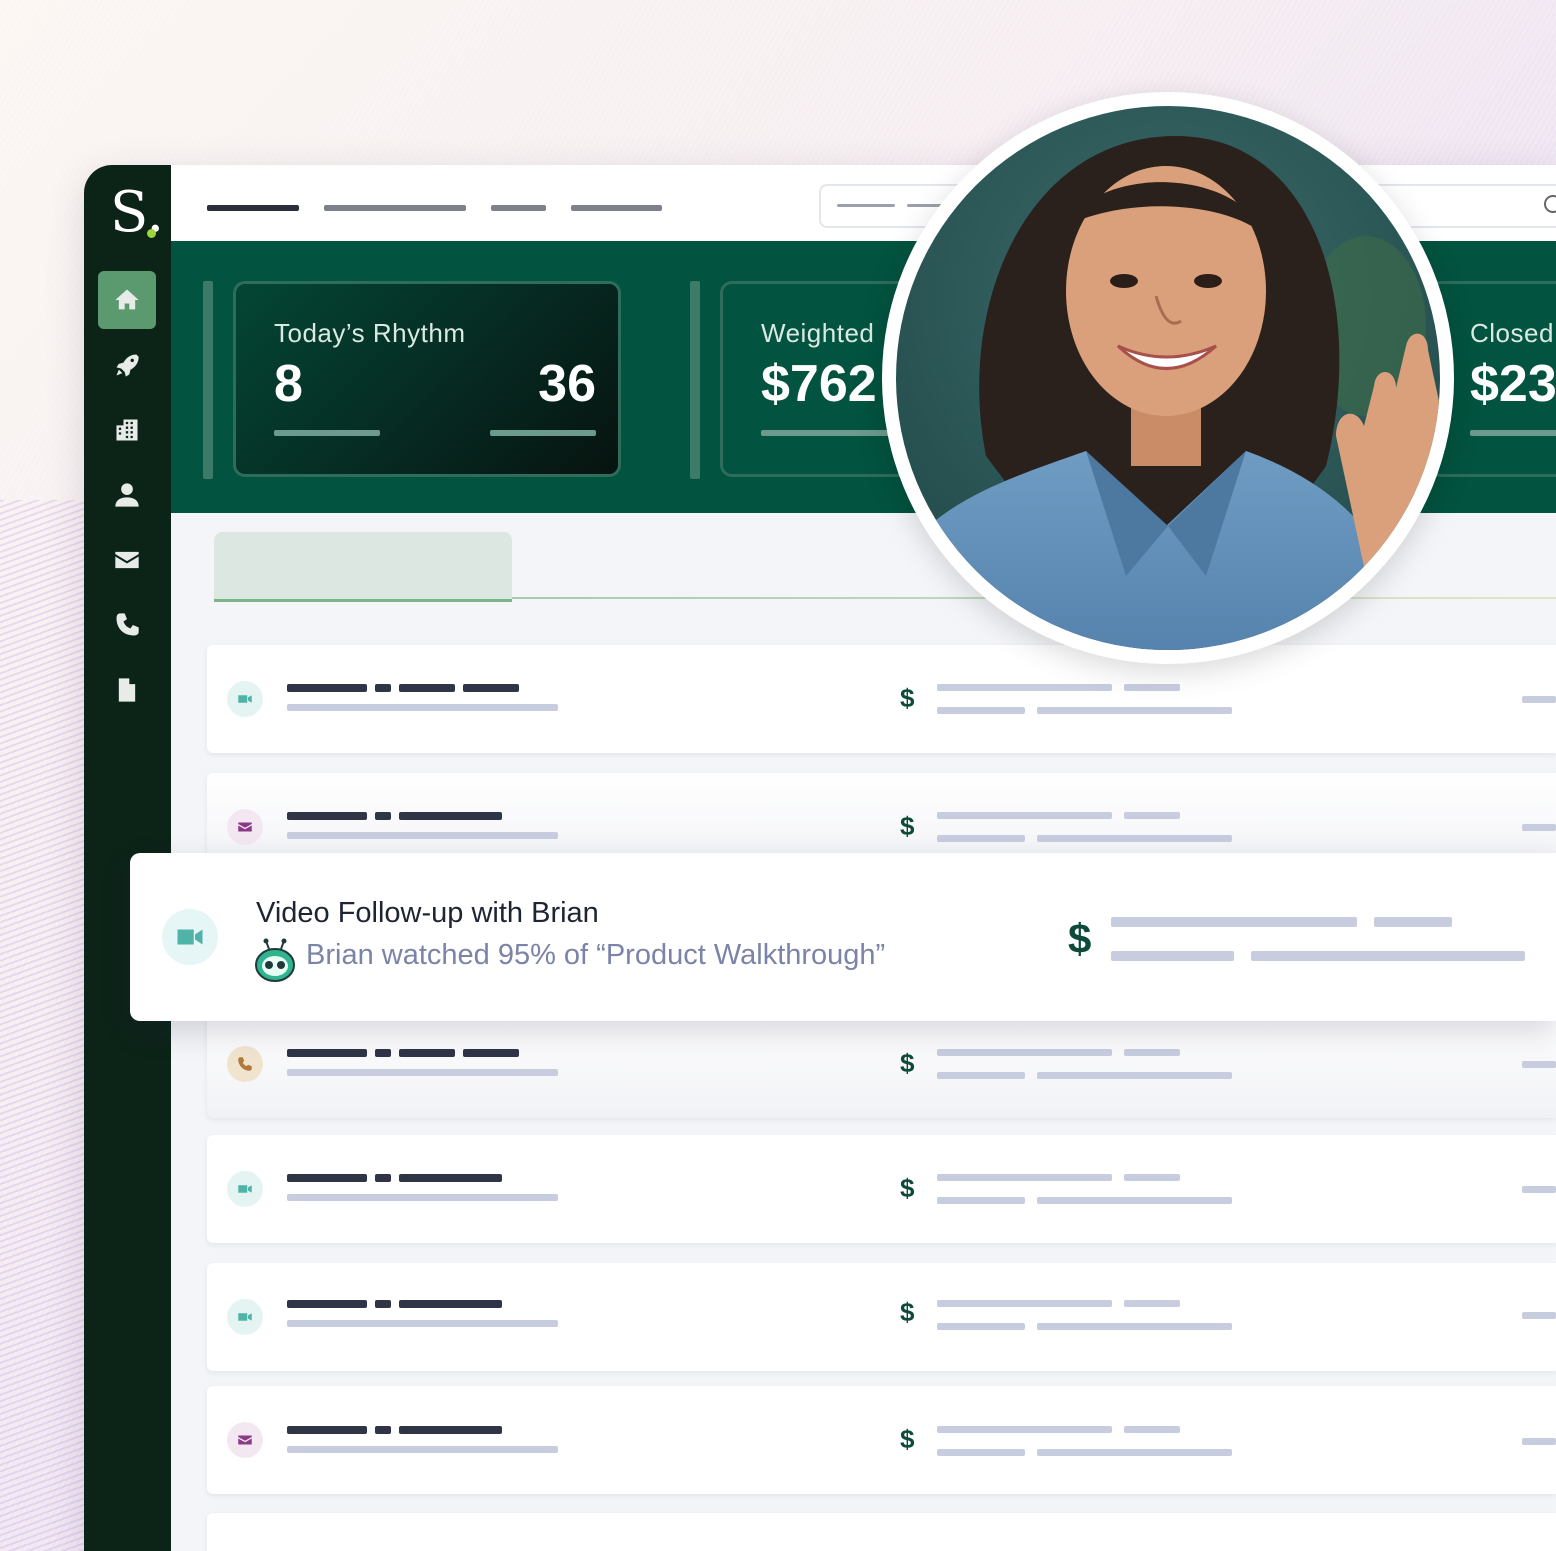  I want to click on file-icon, so click(127, 690).